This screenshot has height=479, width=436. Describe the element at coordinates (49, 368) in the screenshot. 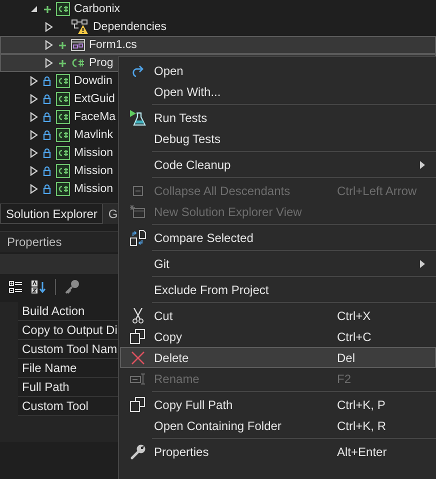

I see `property-name: File Name` at that location.